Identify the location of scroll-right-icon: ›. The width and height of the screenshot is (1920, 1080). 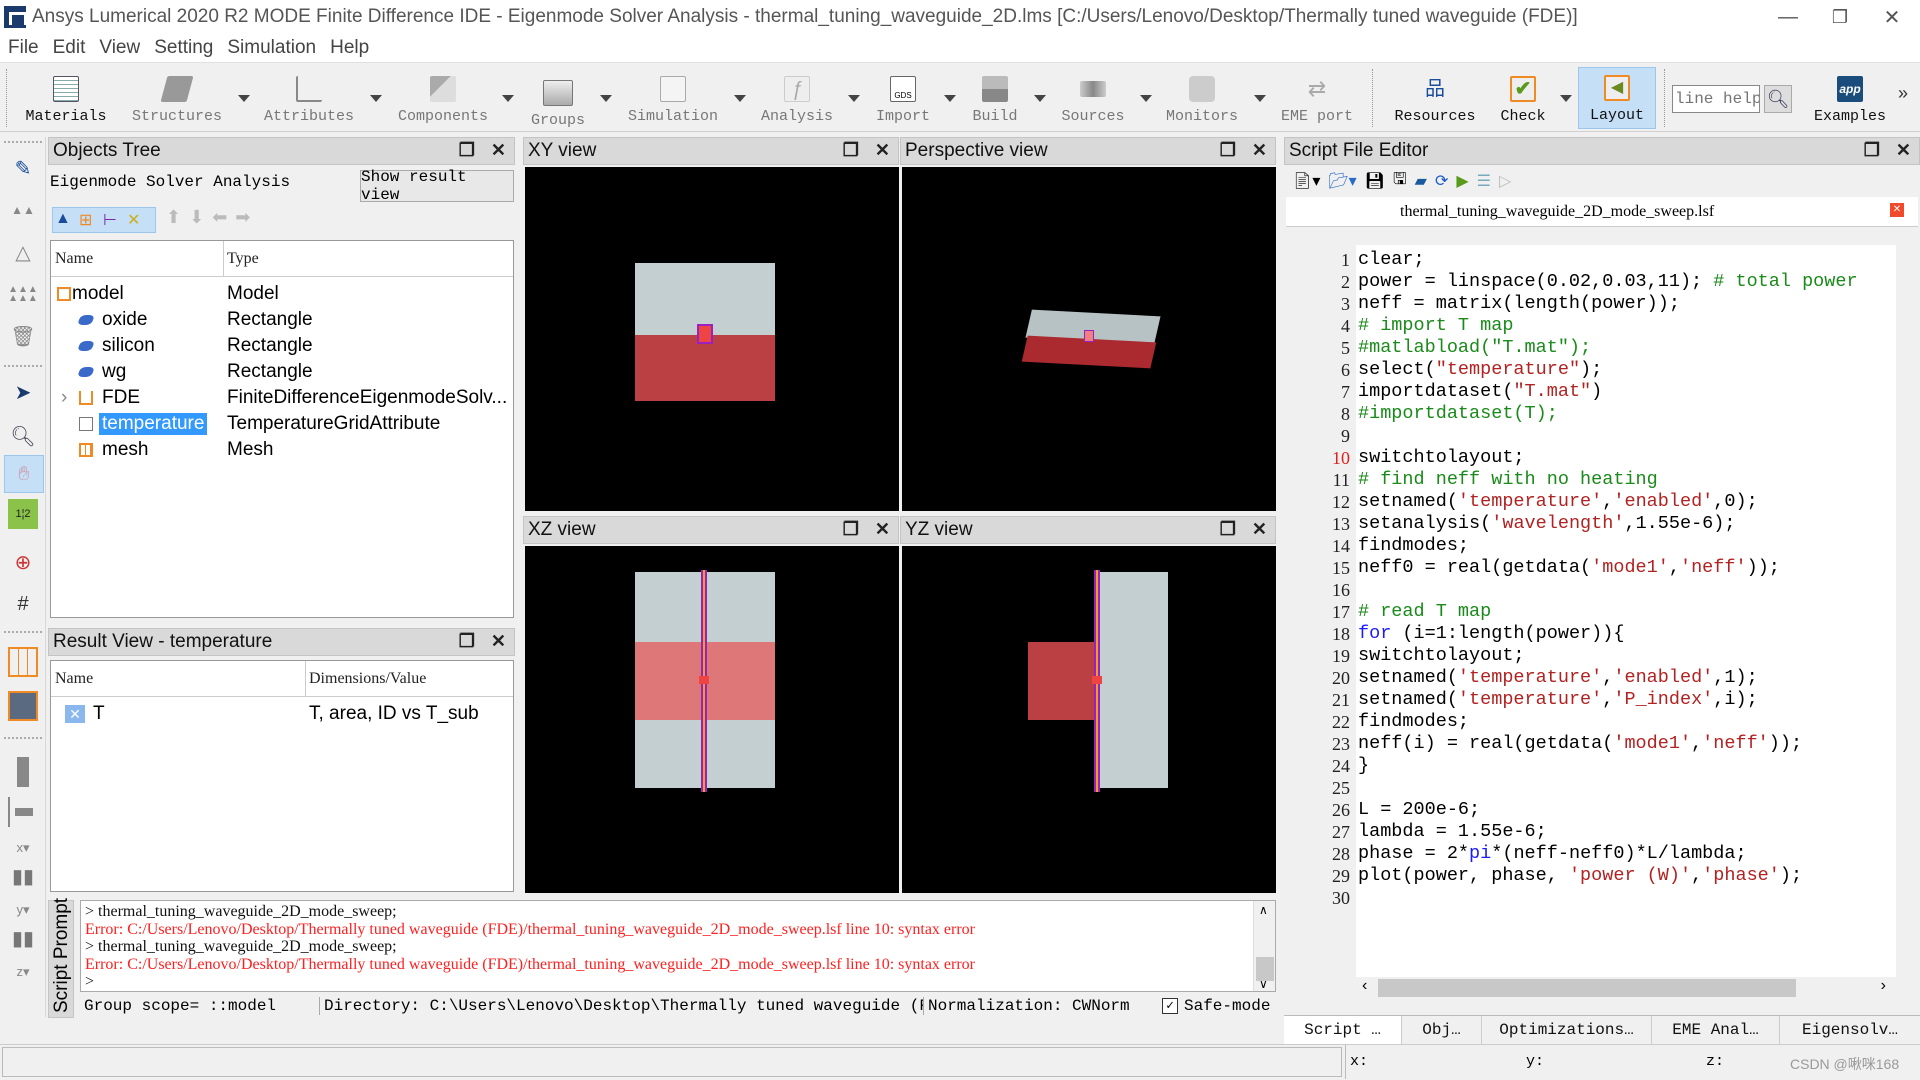
(1883, 986).